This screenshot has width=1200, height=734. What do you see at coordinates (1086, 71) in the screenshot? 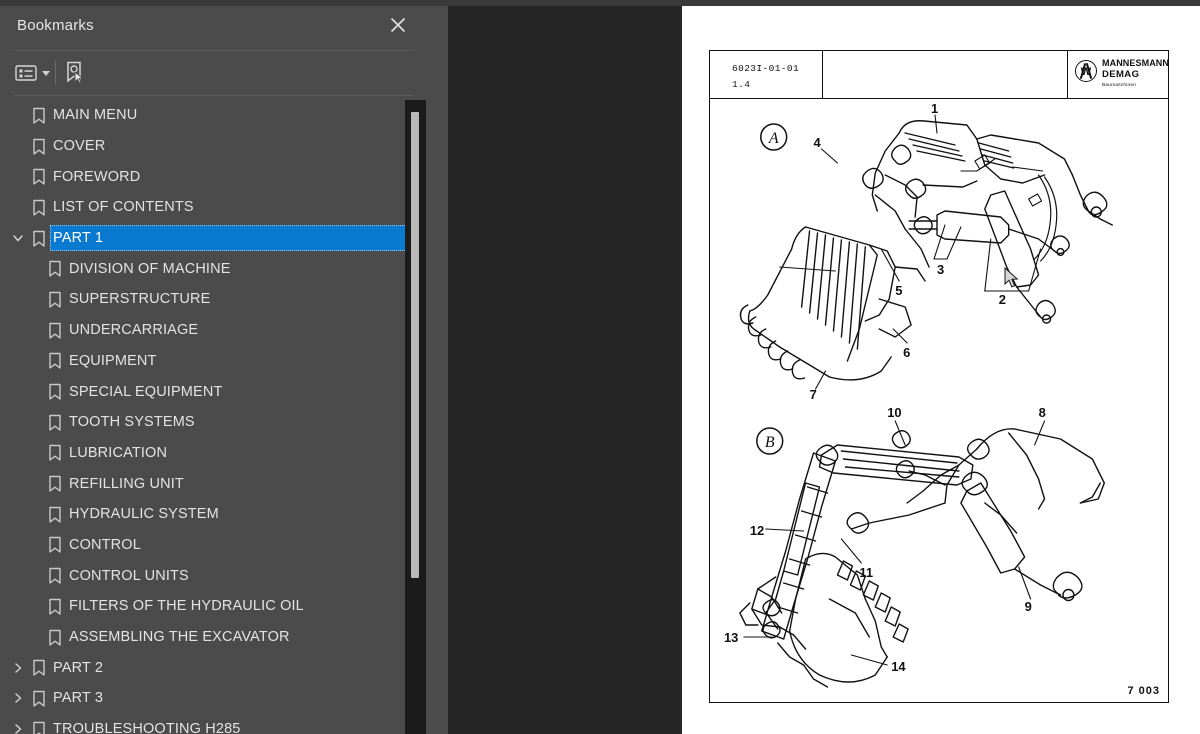
I see `mannesmann-demag-logo-icon: W` at bounding box center [1086, 71].